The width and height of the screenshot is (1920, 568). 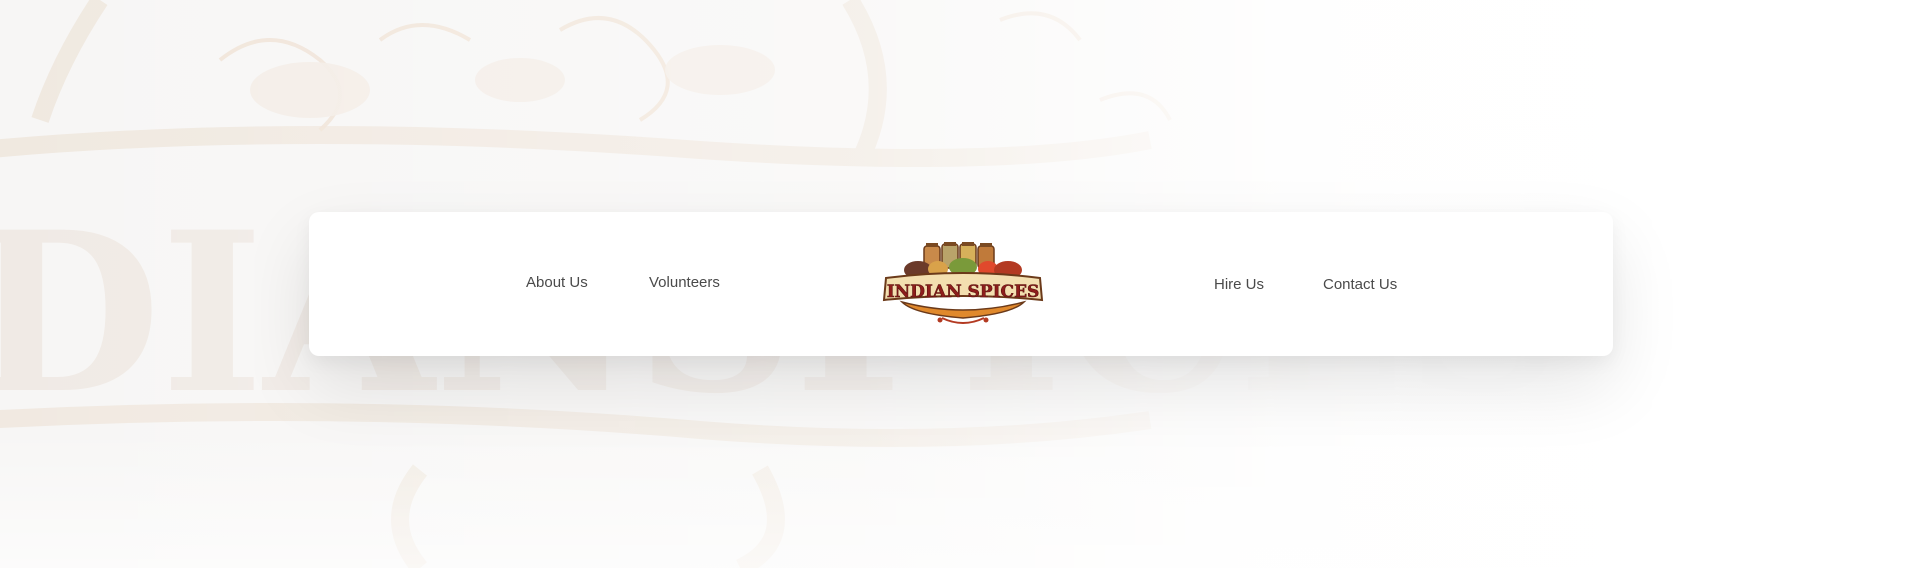 I want to click on nav-link-contact-us: Contact Us, so click(x=1360, y=284).